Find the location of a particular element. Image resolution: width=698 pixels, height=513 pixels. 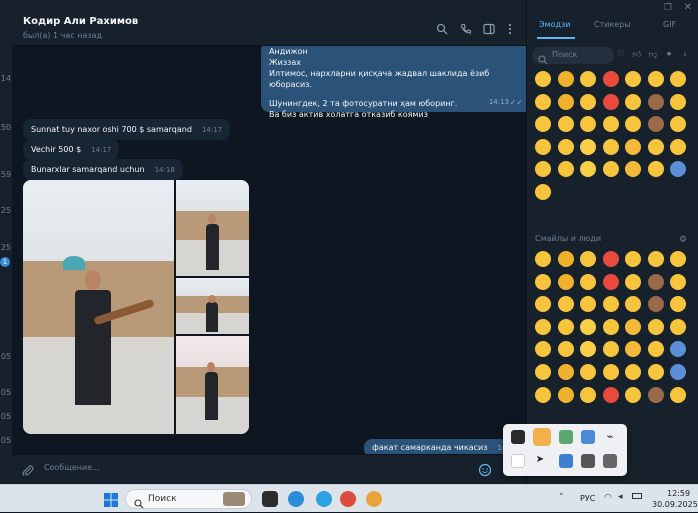

chat-header: Кодир Али Рахимов был(а) 1 час назад is located at coordinates (269, 23).